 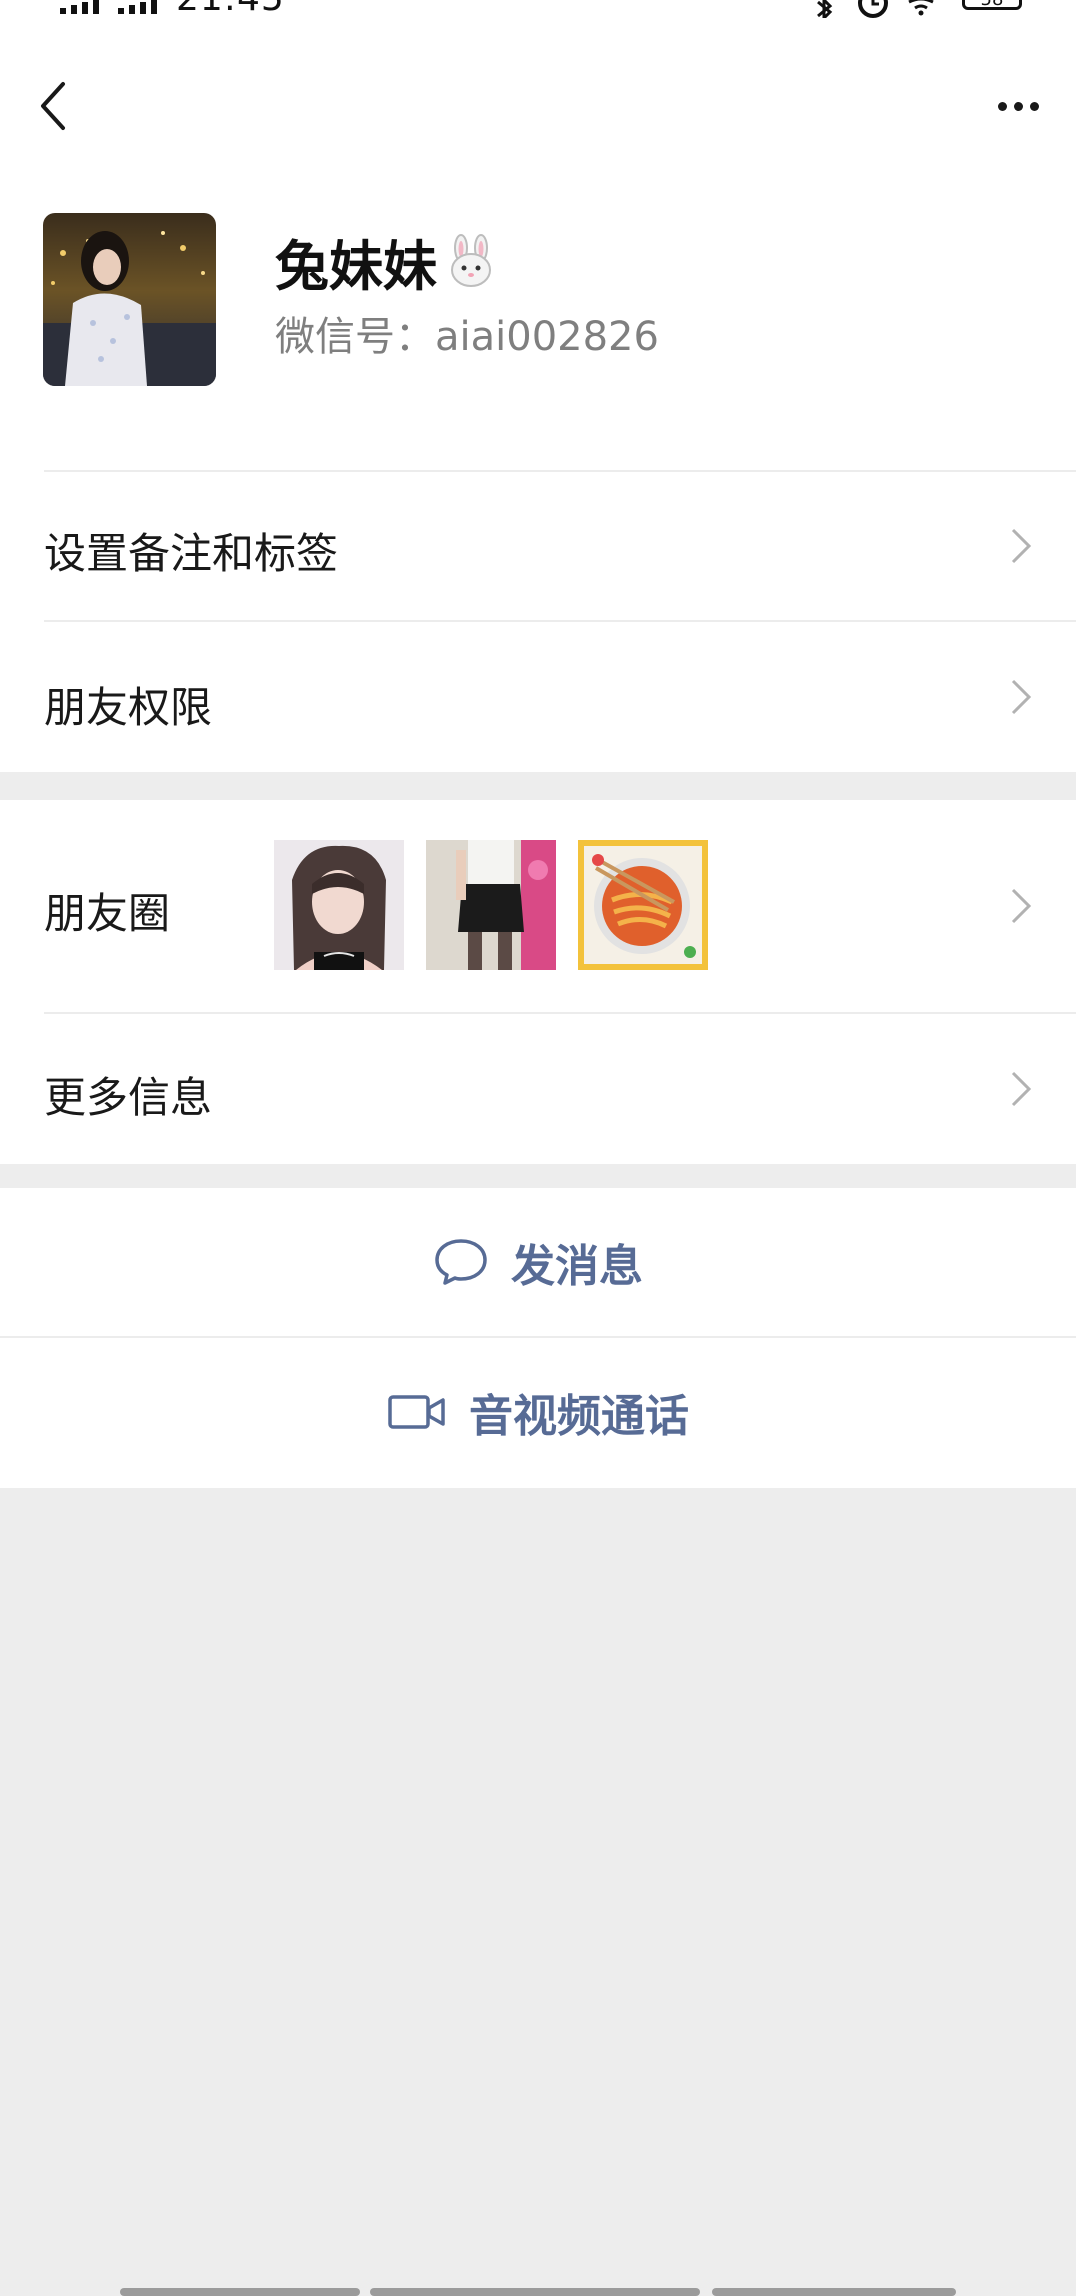 I want to click on avatar-photo, so click(x=129, y=299).